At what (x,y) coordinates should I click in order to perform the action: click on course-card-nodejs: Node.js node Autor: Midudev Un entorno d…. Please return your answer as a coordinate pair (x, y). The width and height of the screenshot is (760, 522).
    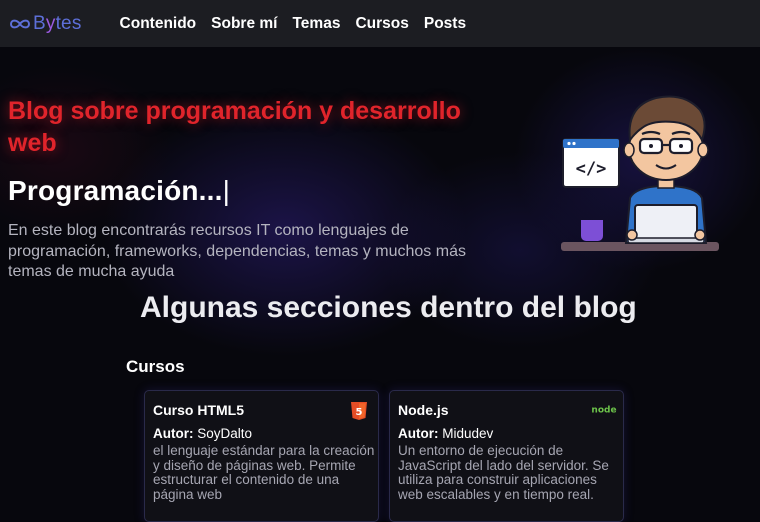
    Looking at the image, I should click on (506, 456).